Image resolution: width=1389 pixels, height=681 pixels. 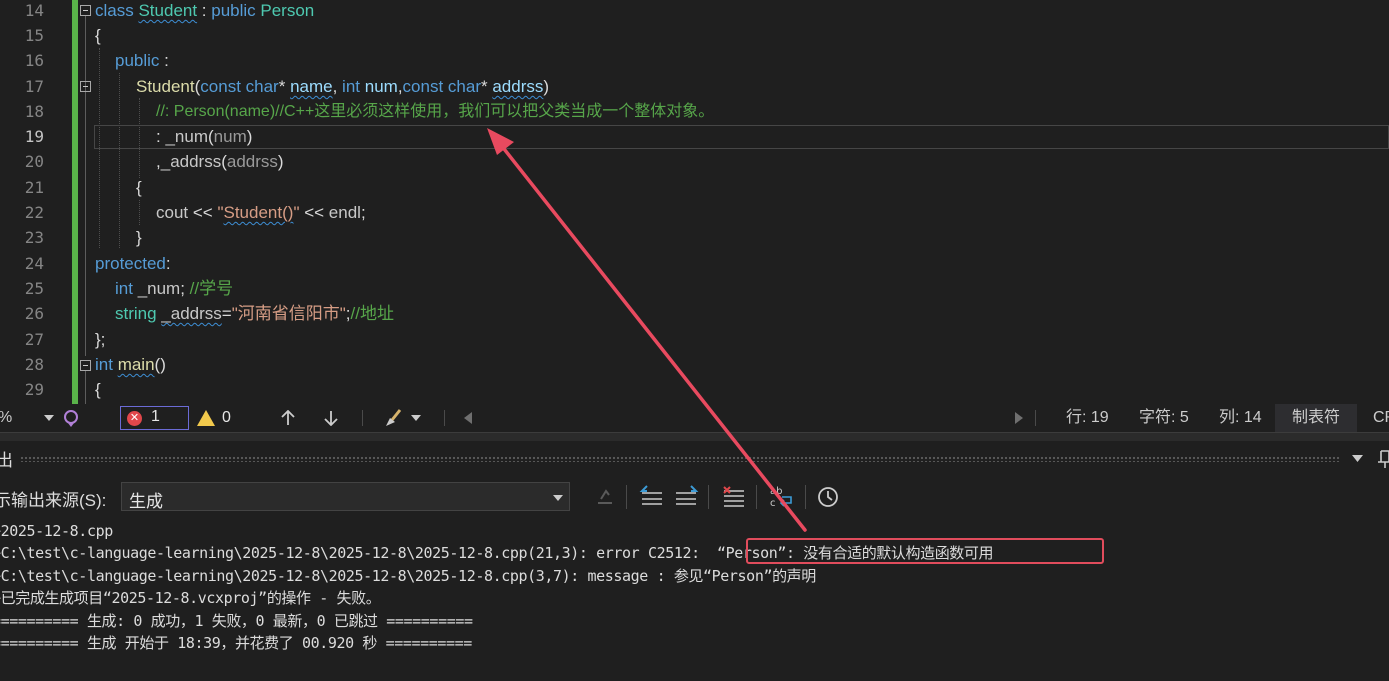 What do you see at coordinates (381, 86) in the screenshot?
I see `param: num` at bounding box center [381, 86].